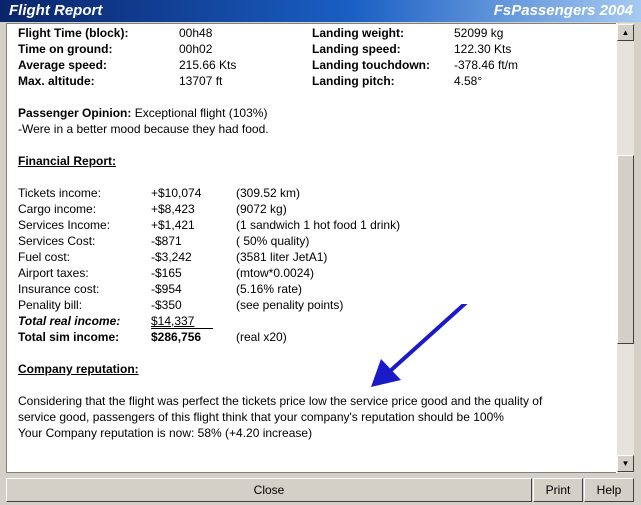 The width and height of the screenshot is (641, 505). What do you see at coordinates (64, 225) in the screenshot?
I see `finance-label-services-income: Services Income:` at bounding box center [64, 225].